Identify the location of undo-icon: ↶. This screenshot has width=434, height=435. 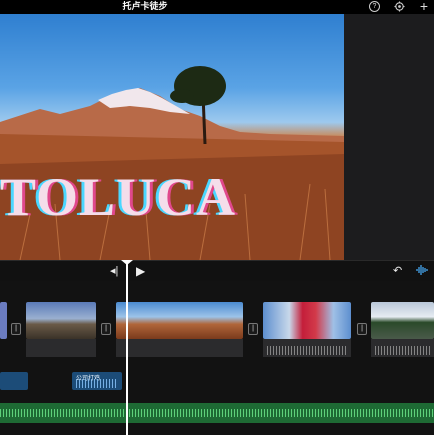
(397, 271).